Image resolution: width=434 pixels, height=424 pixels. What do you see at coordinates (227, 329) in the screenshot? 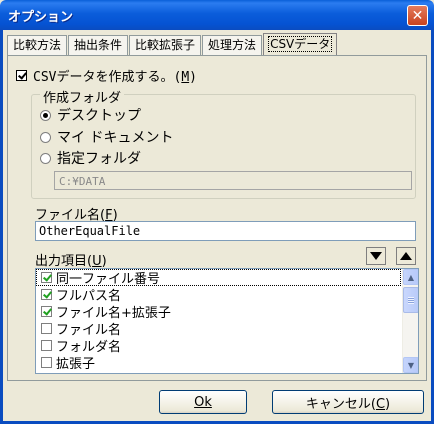
I see `list-item: ファイル名` at bounding box center [227, 329].